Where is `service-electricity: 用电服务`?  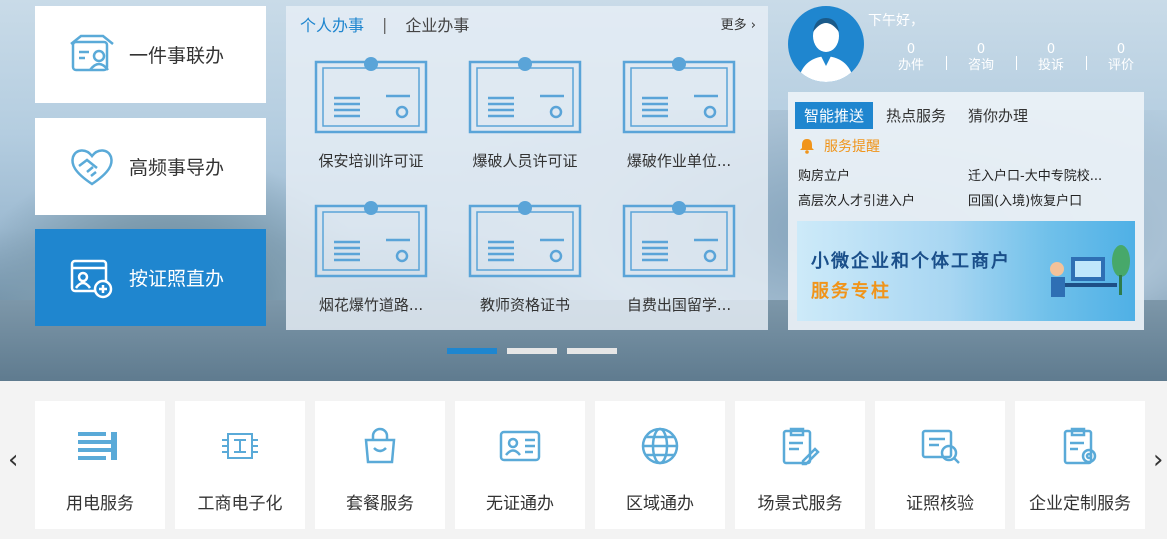
service-electricity: 用电服务 is located at coordinates (100, 465).